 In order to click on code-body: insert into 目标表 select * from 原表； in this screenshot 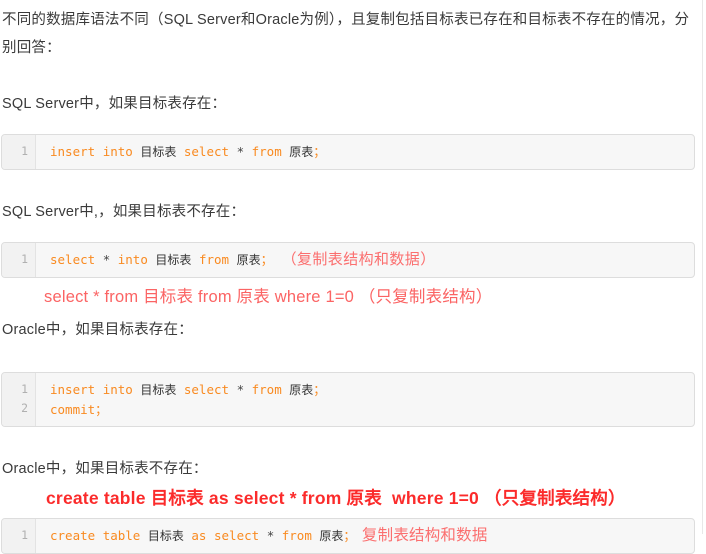, I will do `click(365, 152)`.